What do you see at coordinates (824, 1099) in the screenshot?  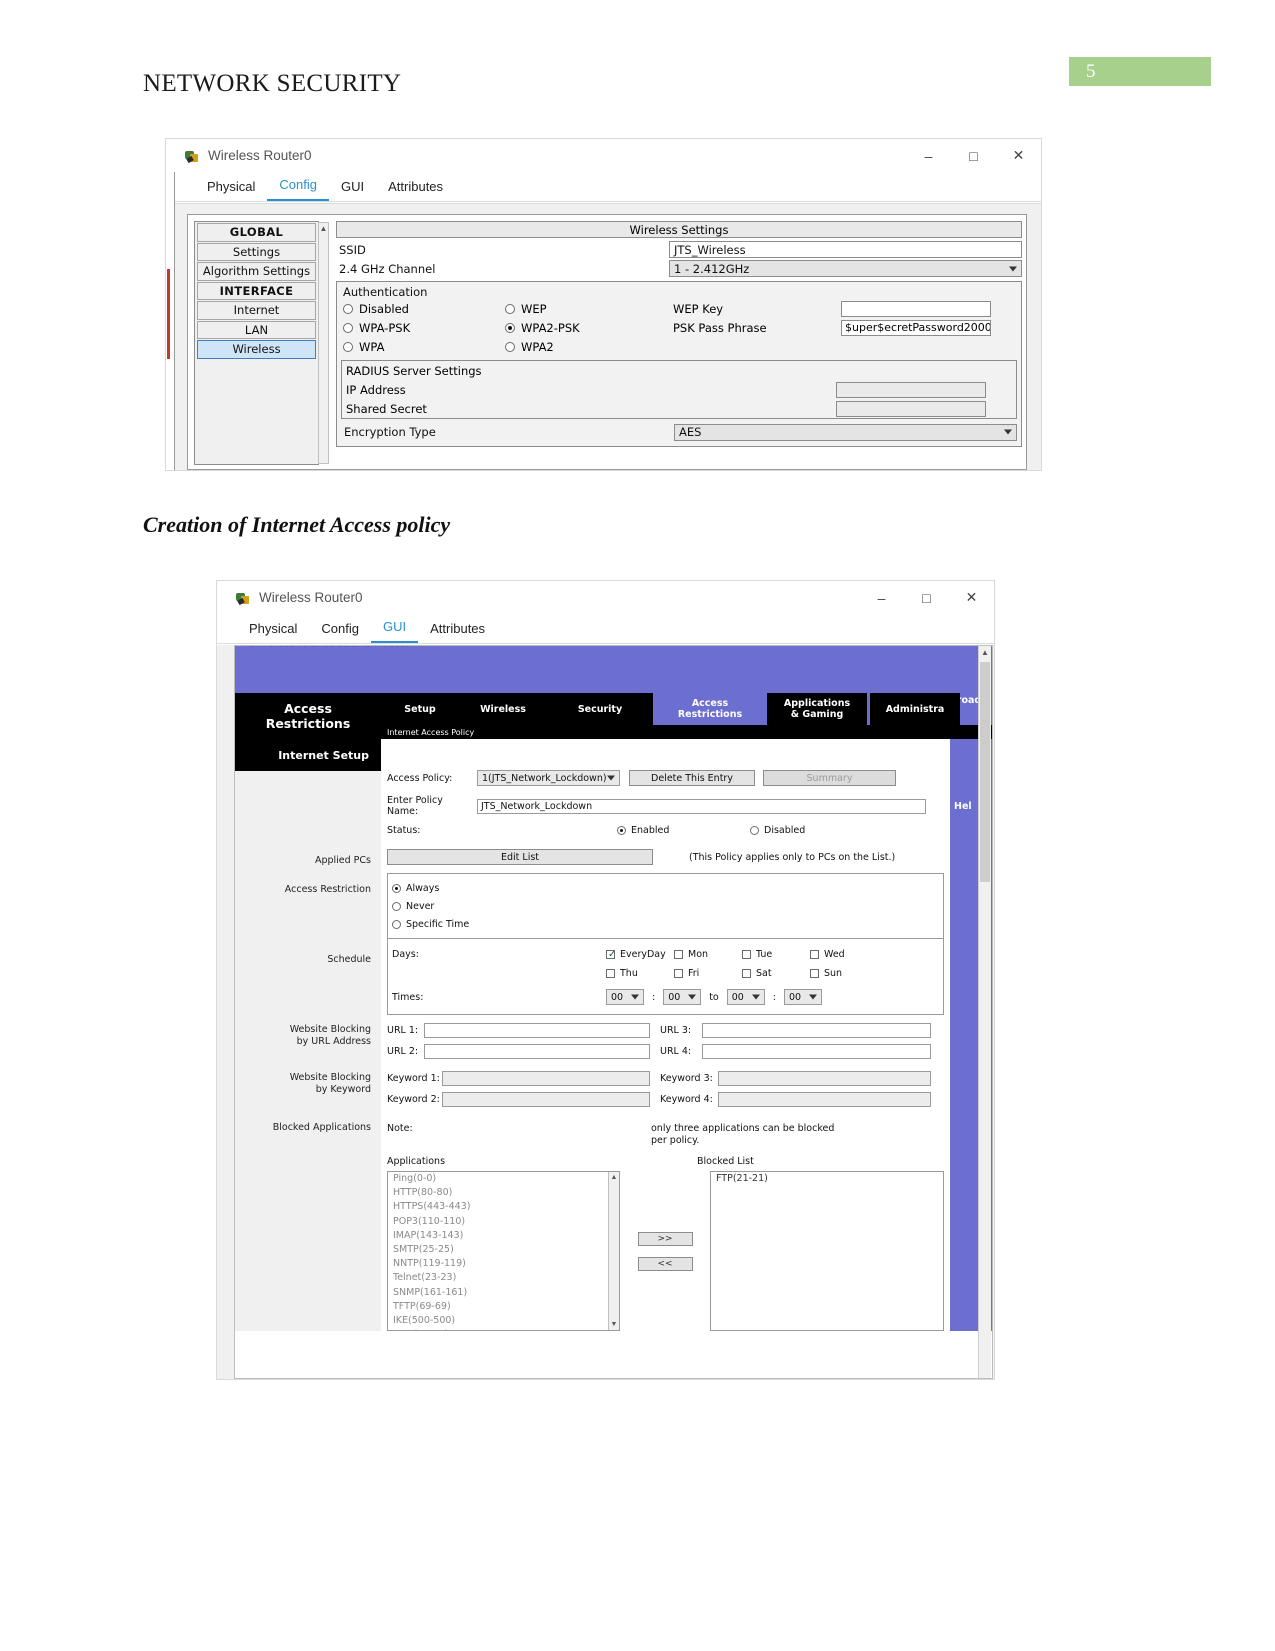 I see `keyword4-input` at bounding box center [824, 1099].